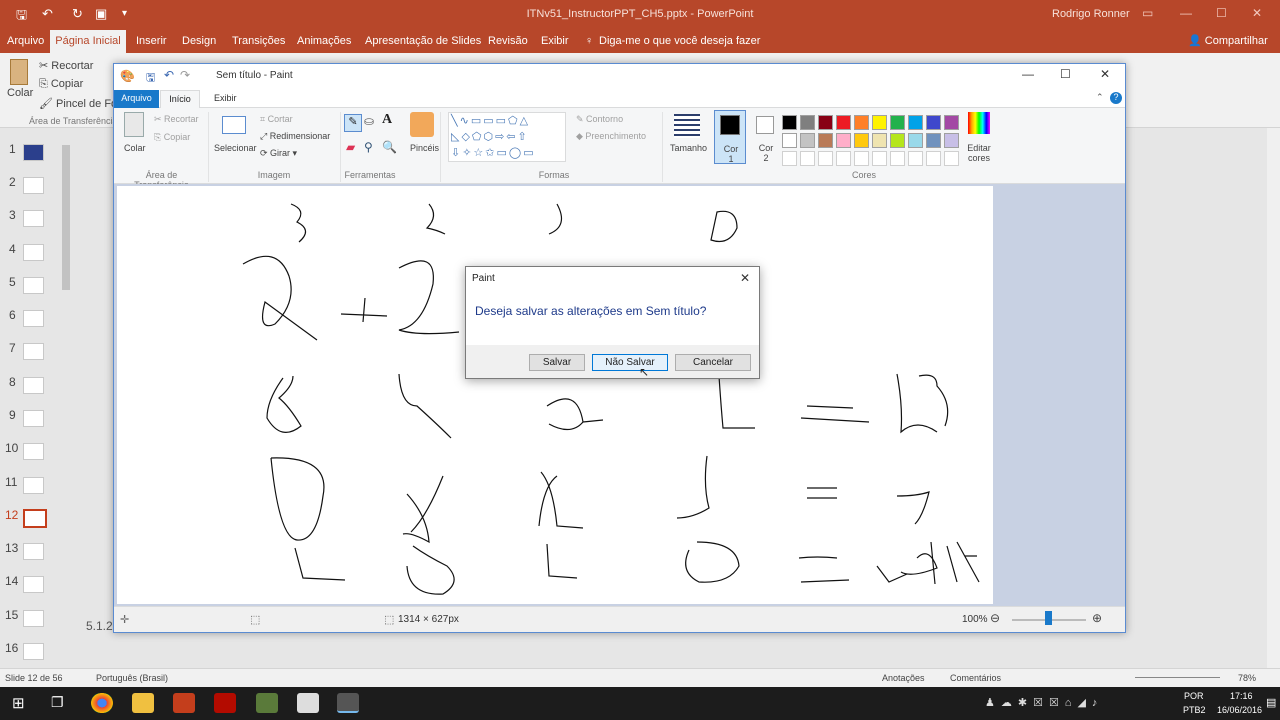 This screenshot has height=720, width=1280. Describe the element at coordinates (1194, 696) in the screenshot. I see `input-language: POR` at that location.